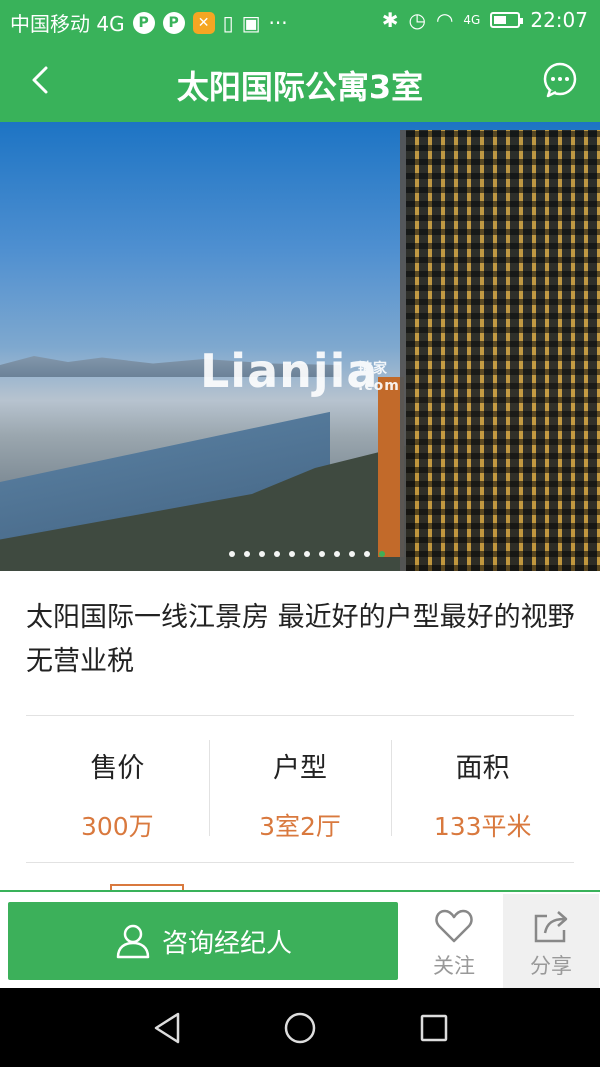 Image resolution: width=600 pixels, height=1067 pixels. I want to click on more-icon: ···, so click(278, 22).